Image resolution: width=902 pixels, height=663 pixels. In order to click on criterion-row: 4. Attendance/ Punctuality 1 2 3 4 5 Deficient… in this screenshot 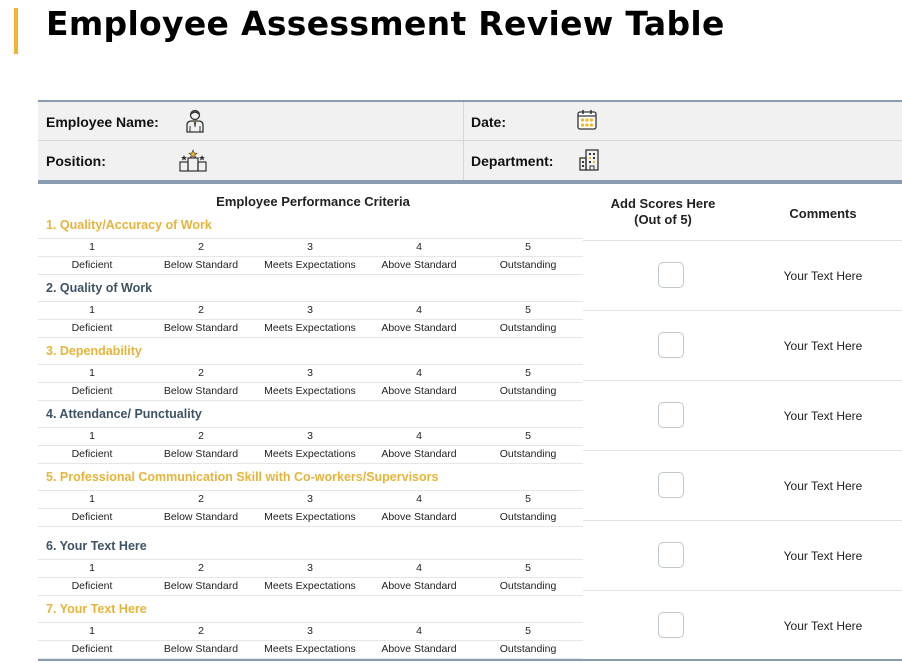, I will do `click(310, 436)`.